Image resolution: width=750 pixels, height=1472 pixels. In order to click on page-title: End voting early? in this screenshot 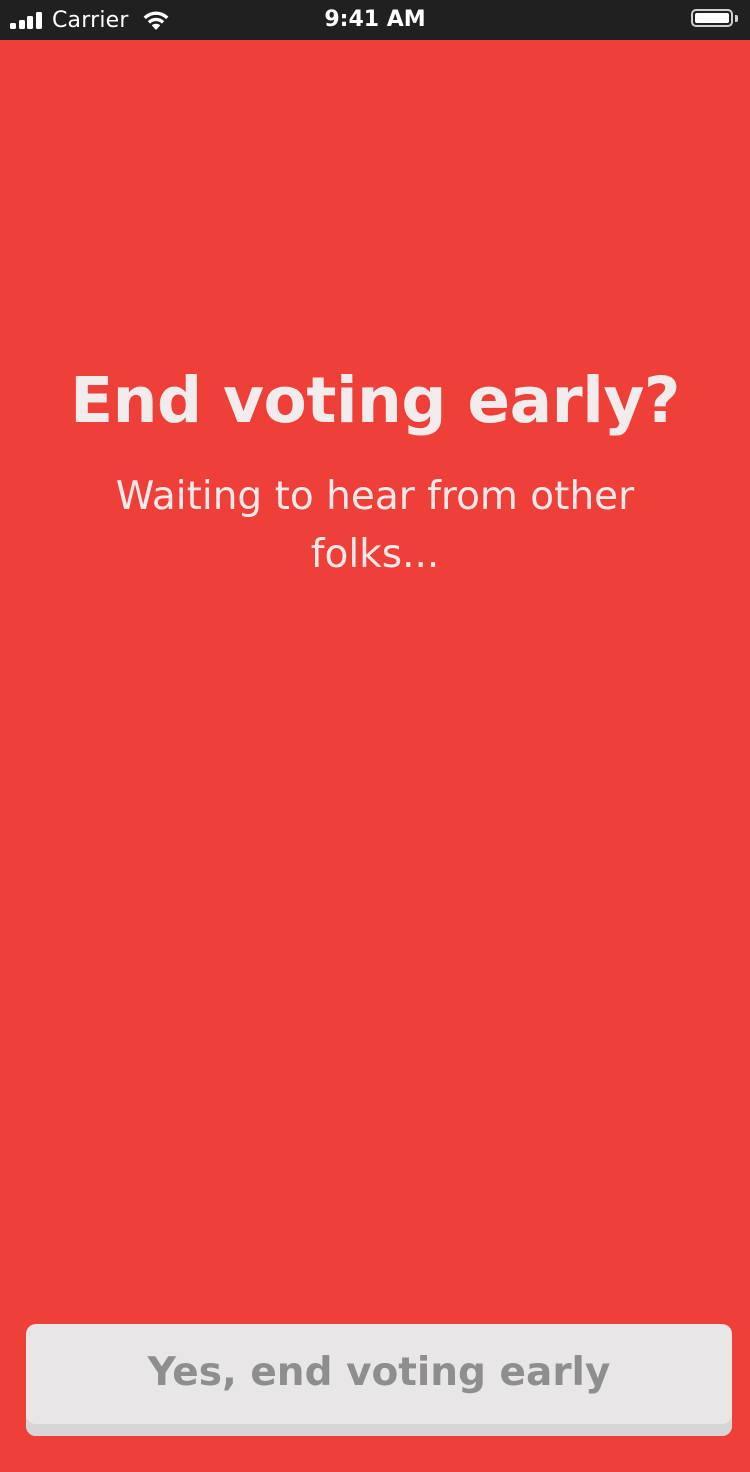, I will do `click(375, 400)`.